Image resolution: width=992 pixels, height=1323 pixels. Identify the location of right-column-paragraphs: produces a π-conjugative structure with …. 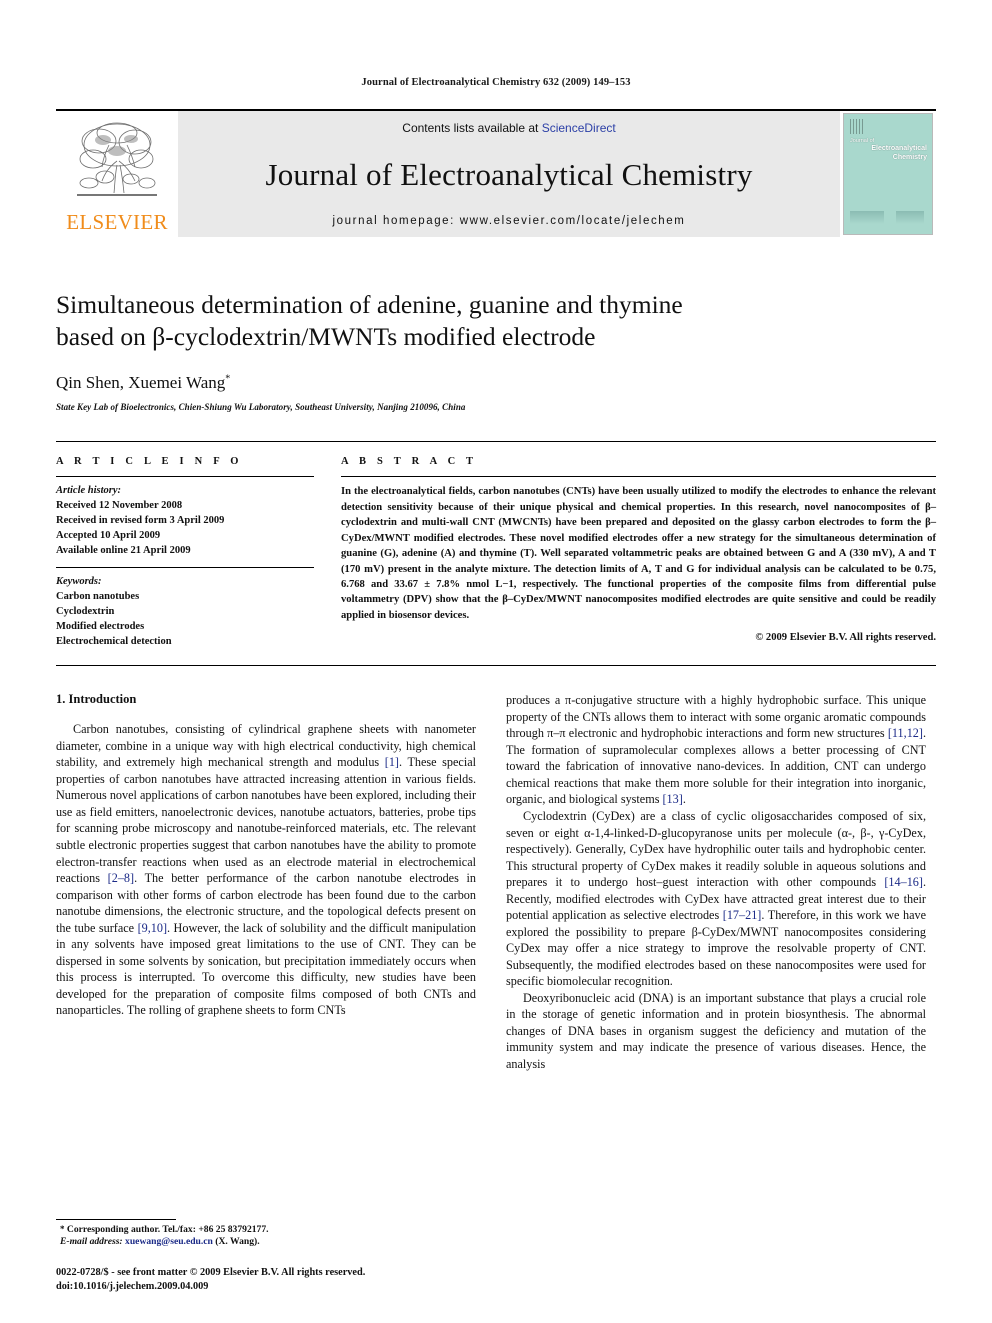
(716, 882).